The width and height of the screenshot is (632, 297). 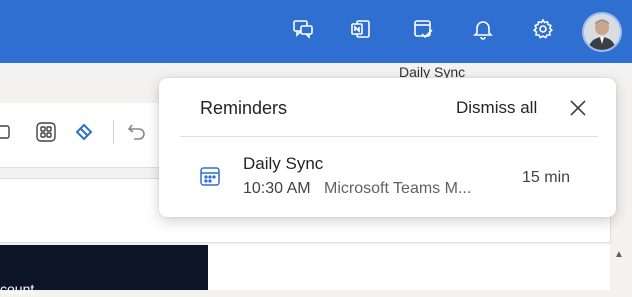 I want to click on loop-icon, so click(x=84, y=132).